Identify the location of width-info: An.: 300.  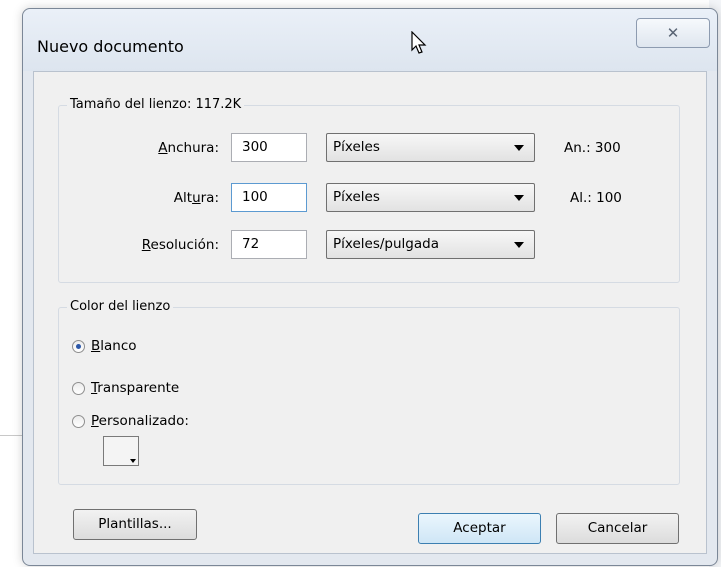
(592, 148).